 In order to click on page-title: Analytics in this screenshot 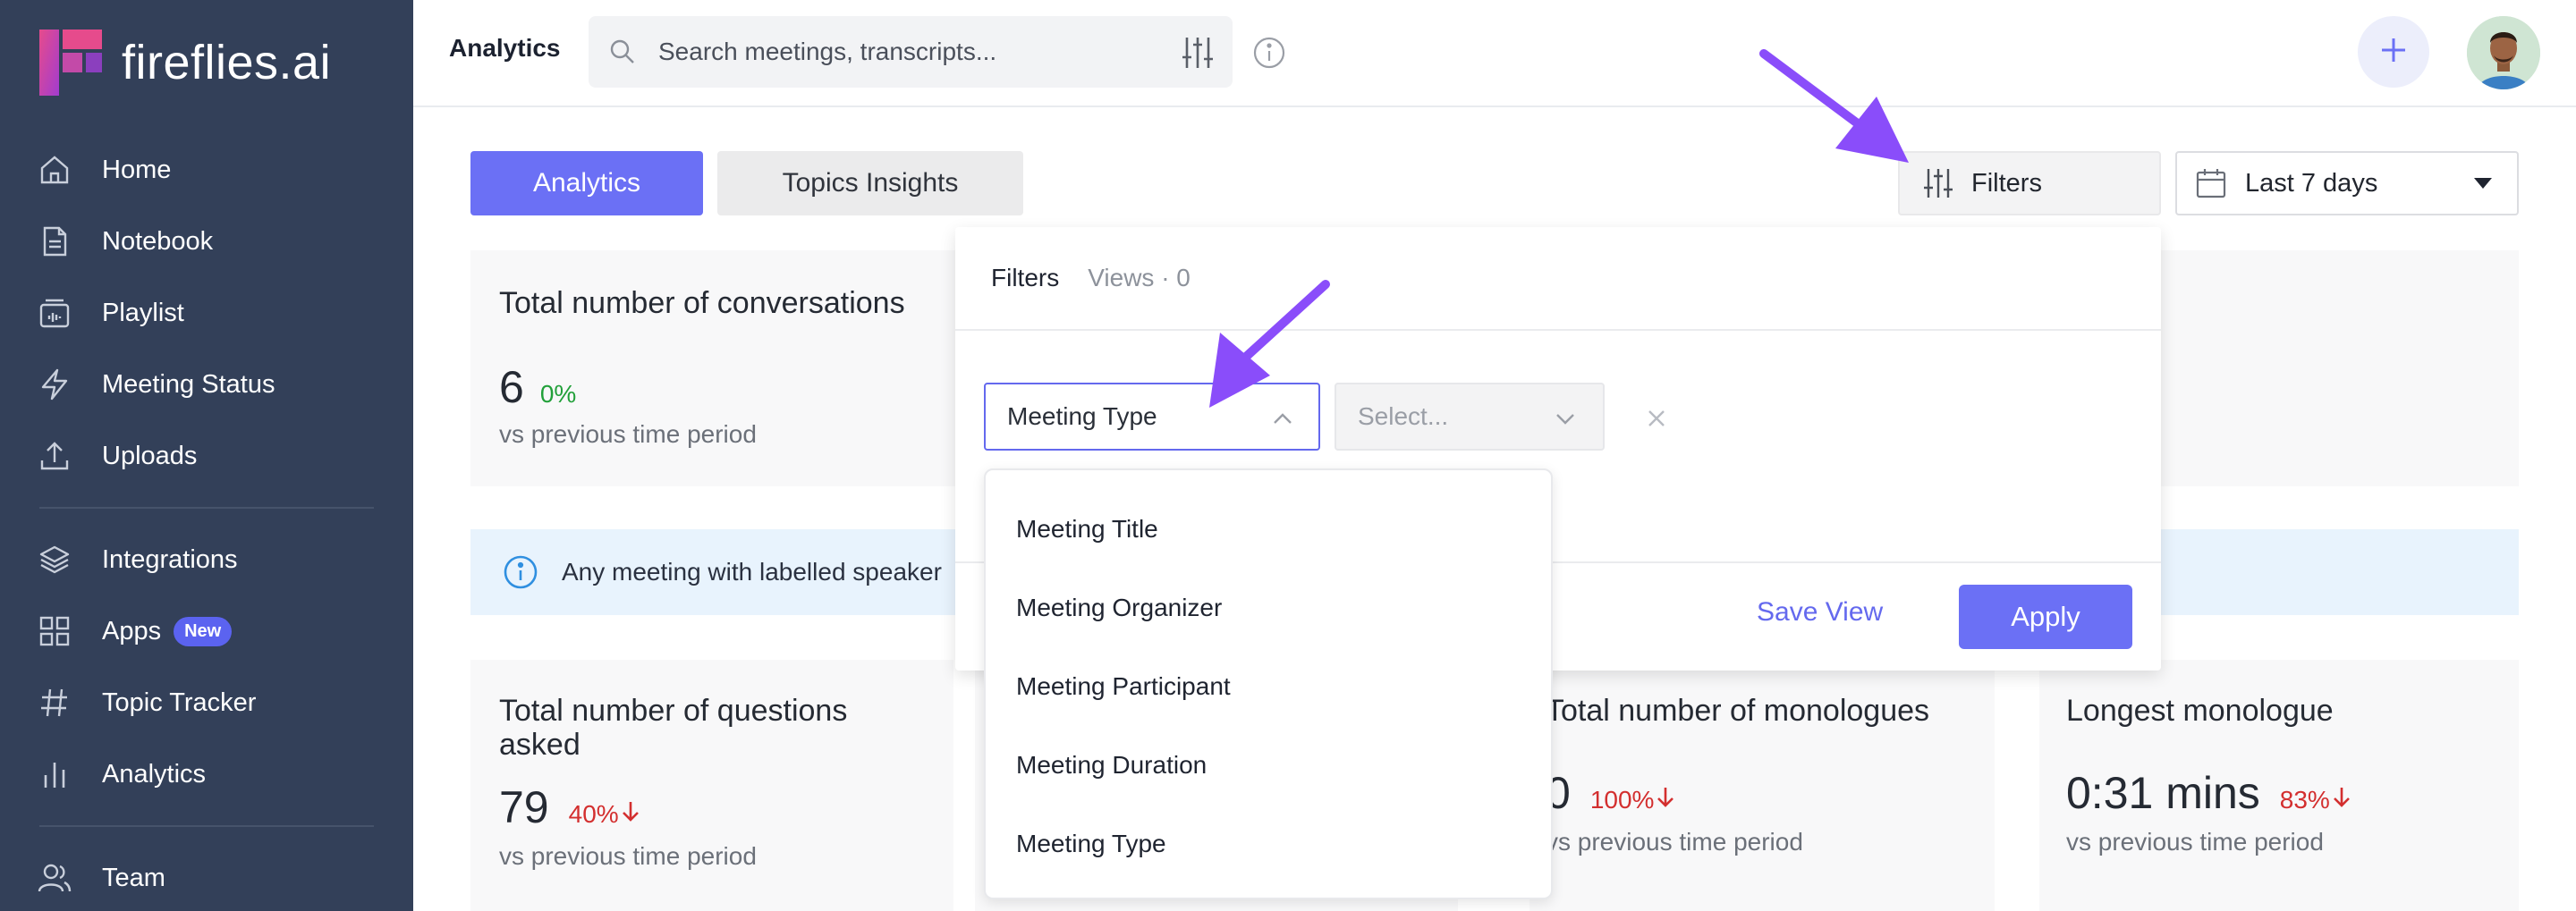, I will do `click(505, 48)`.